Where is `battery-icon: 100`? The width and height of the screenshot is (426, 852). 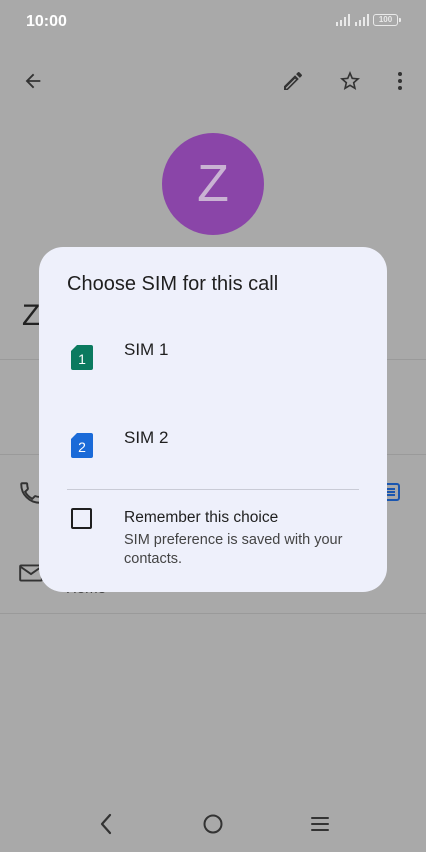 battery-icon: 100 is located at coordinates (387, 20).